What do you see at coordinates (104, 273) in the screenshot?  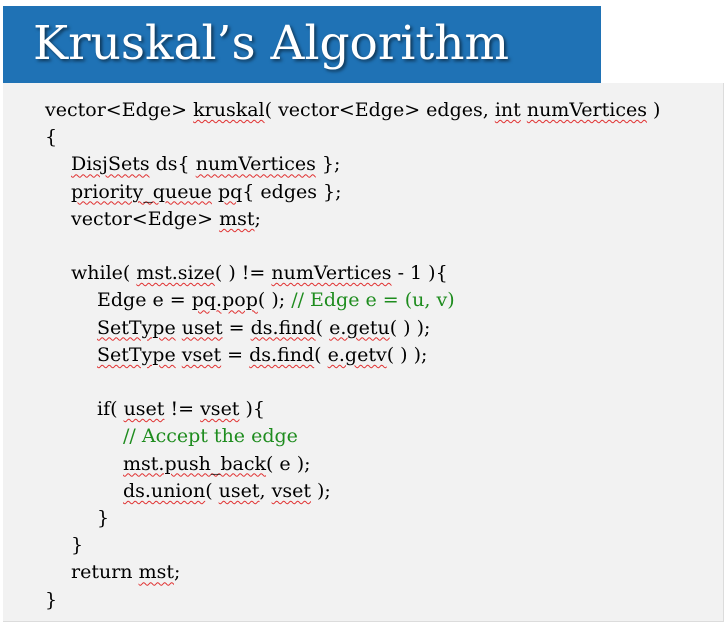 I see `code-token: while(` at bounding box center [104, 273].